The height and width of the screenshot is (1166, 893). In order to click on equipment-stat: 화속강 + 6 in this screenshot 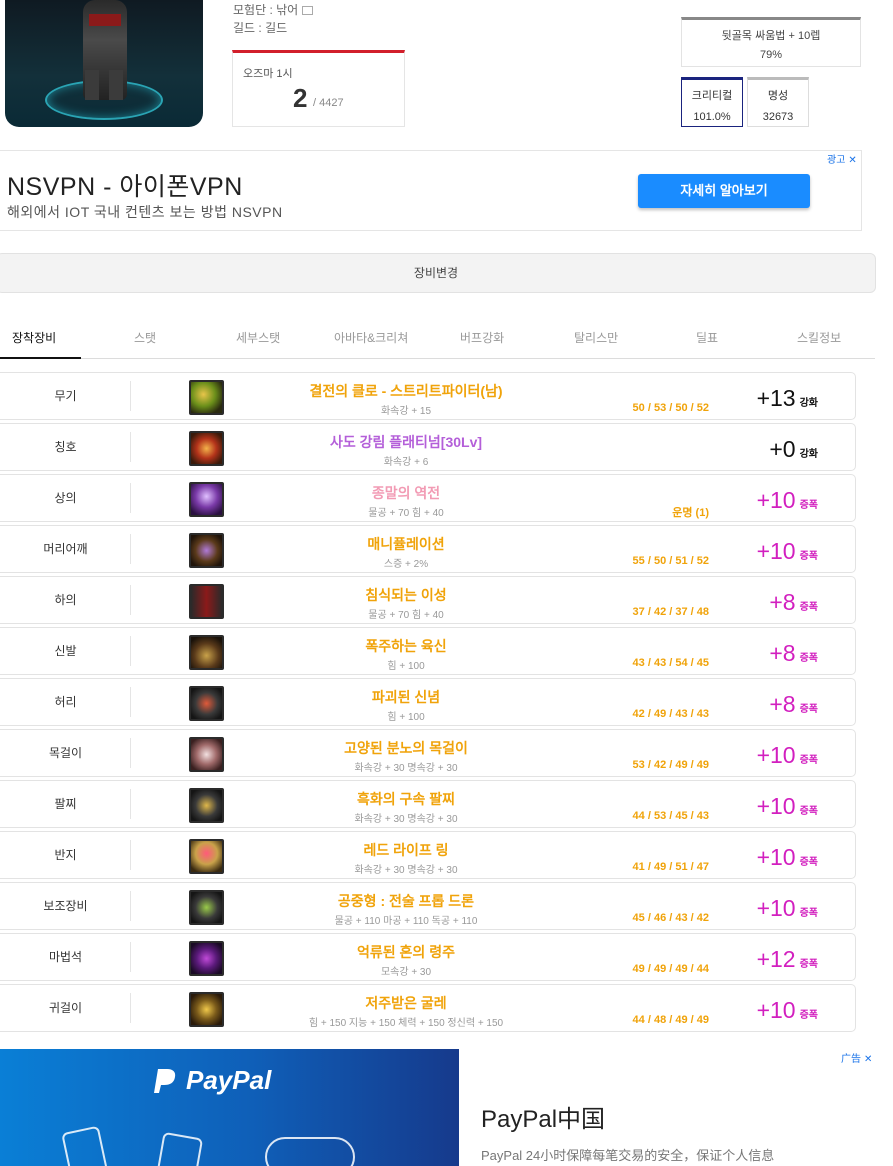, I will do `click(406, 462)`.